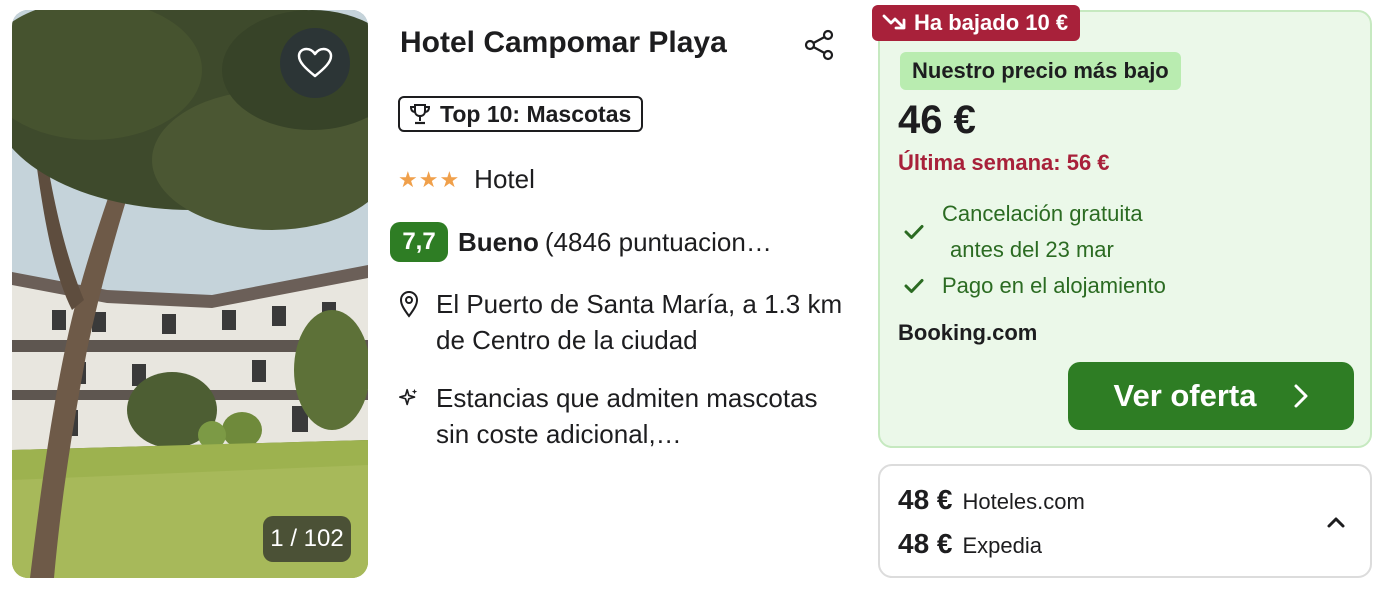  I want to click on rating-label: Bueno, so click(498, 241).